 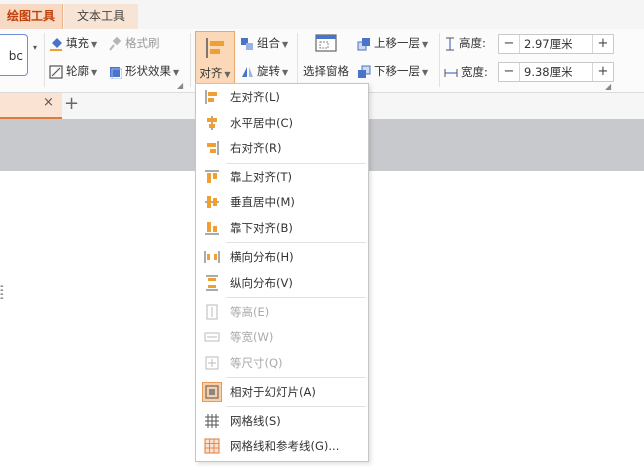 I want to click on document-tab: ×, so click(x=31, y=106).